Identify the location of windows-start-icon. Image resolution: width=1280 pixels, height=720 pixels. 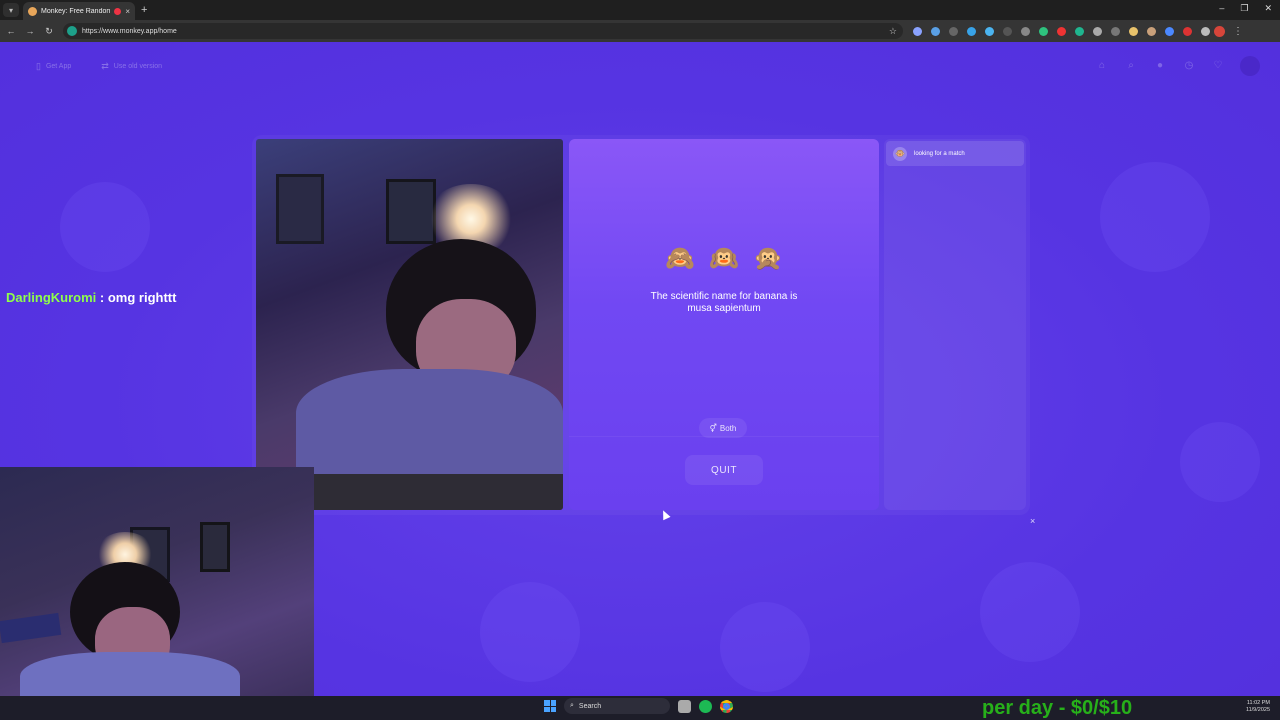
(550, 706).